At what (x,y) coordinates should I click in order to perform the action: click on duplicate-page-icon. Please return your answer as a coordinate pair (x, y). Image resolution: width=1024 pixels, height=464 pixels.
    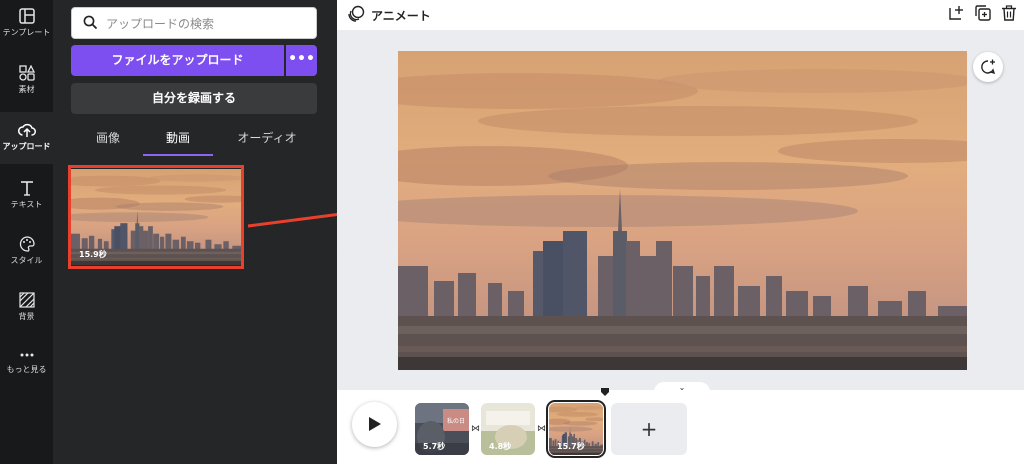
    Looking at the image, I should click on (983, 13).